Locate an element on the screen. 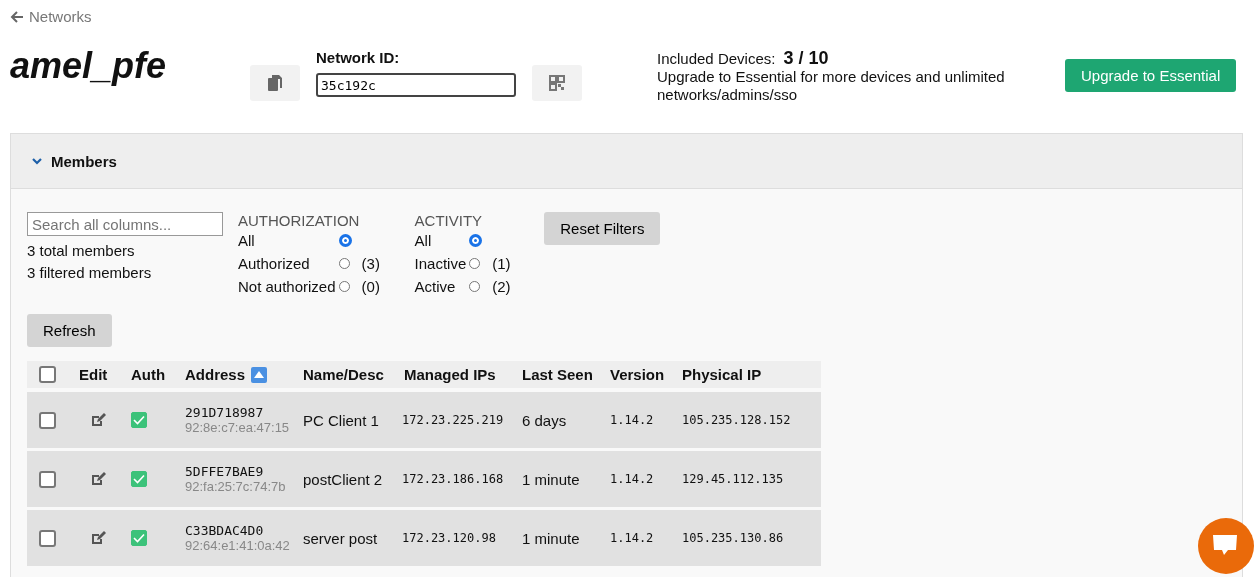 The width and height of the screenshot is (1255, 577). included-devices-count: 3 / 10 is located at coordinates (806, 58).